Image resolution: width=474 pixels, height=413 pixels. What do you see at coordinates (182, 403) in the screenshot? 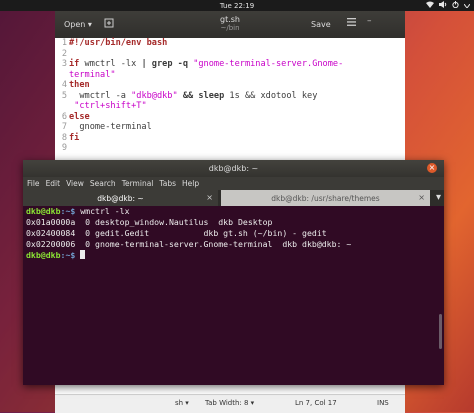
I see `language-selector: sh ▾` at bounding box center [182, 403].